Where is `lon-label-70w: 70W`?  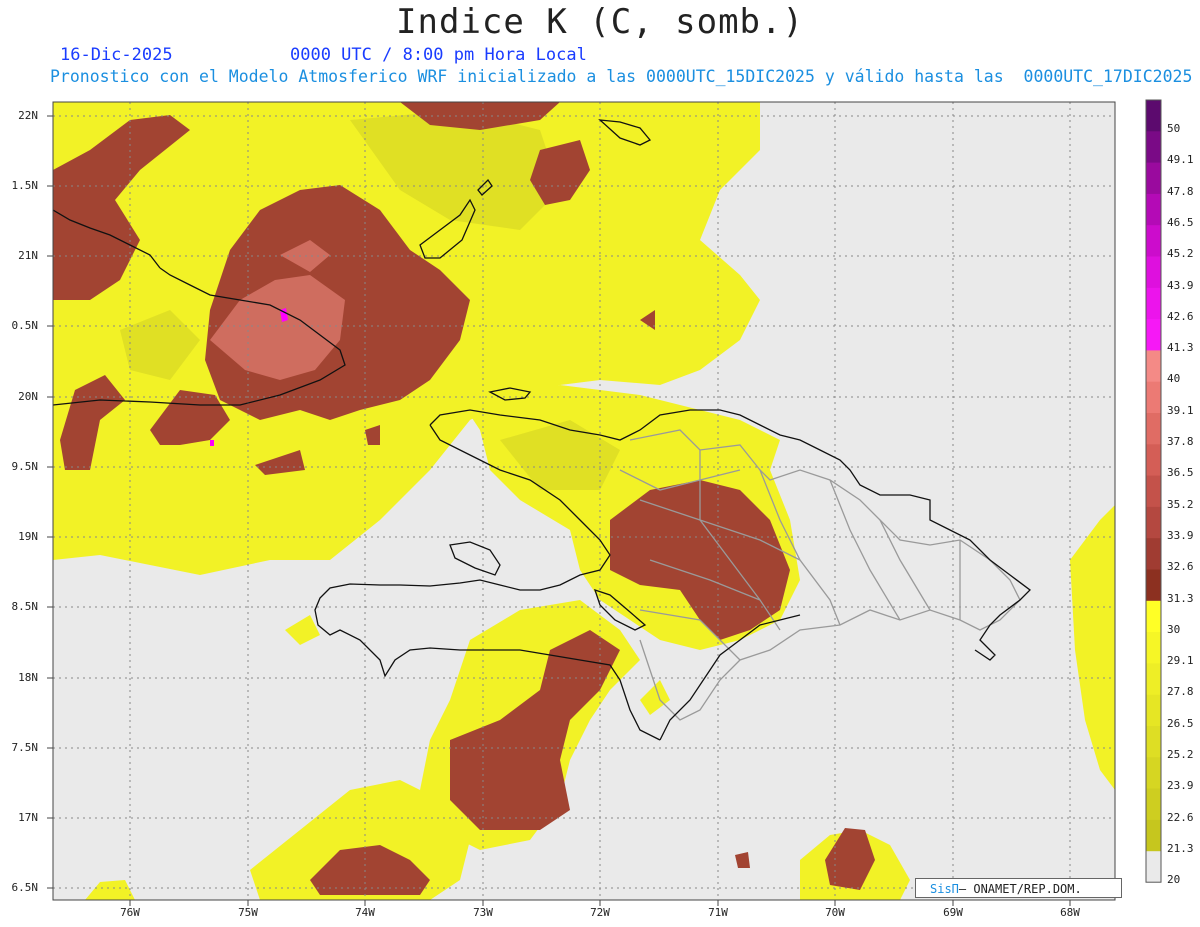
lon-label-70w: 70W is located at coordinates (835, 912).